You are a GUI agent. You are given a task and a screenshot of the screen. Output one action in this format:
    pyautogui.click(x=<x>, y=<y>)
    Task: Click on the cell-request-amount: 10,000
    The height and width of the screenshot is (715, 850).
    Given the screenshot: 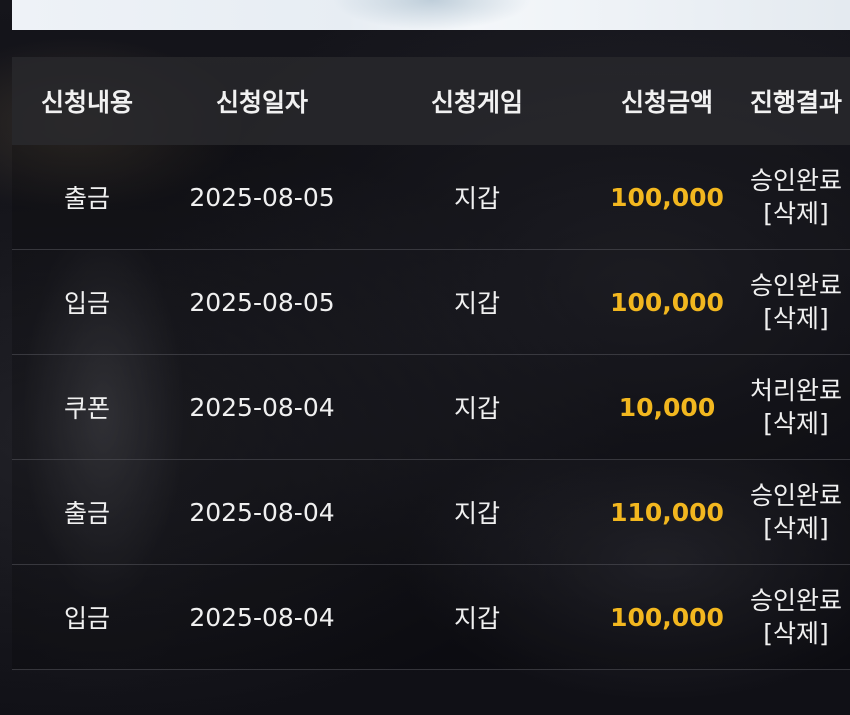 What is the action you would take?
    pyautogui.click(x=667, y=407)
    